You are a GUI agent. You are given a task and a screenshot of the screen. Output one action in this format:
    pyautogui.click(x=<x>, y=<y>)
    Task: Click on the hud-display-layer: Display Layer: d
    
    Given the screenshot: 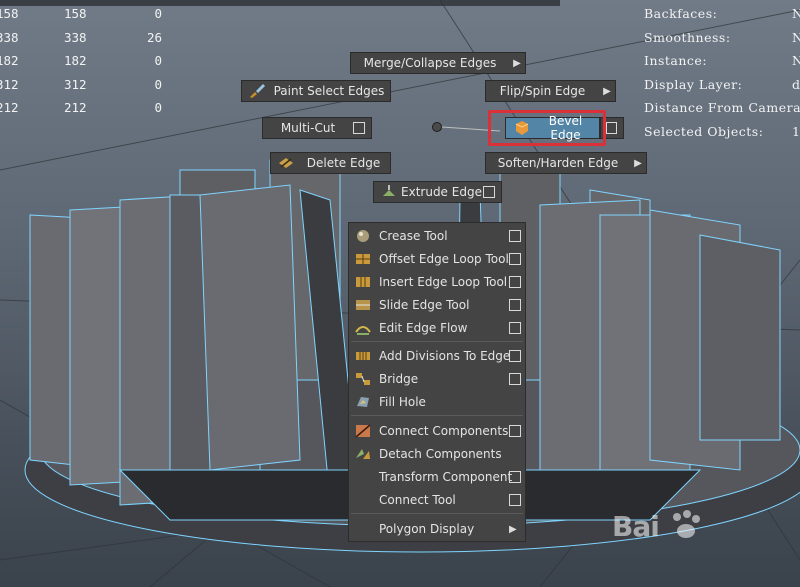 What is the action you would take?
    pyautogui.click(x=722, y=84)
    